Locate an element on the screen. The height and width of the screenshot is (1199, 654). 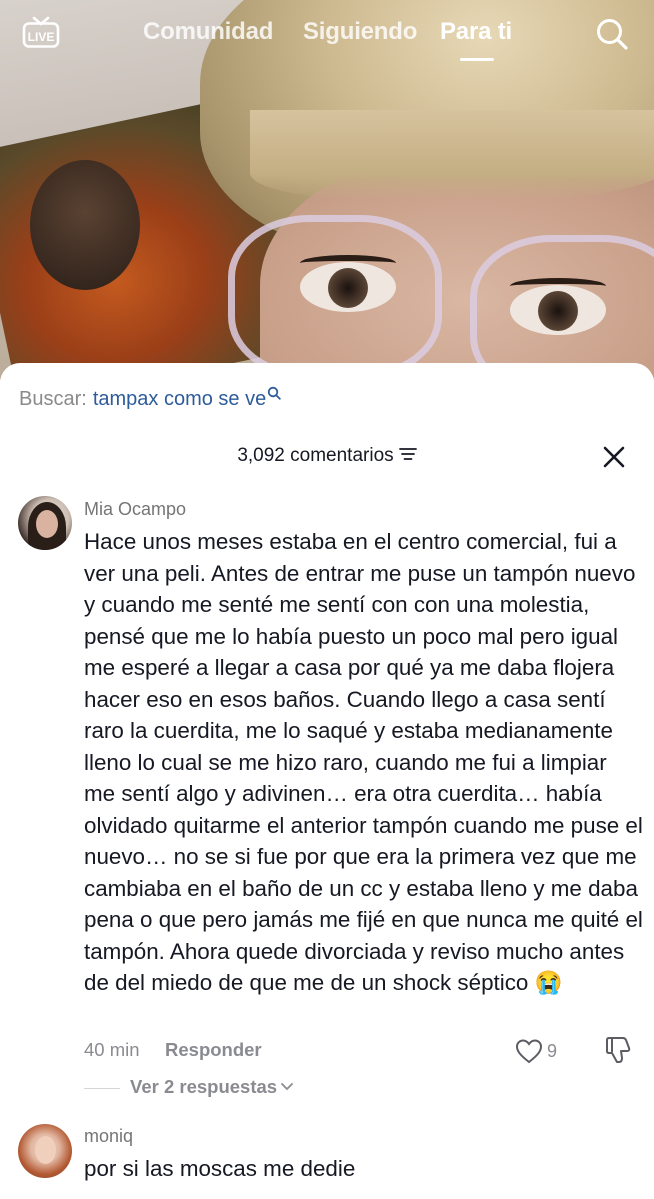
comment-text: por si las moscas me dedie is located at coordinates (220, 1168).